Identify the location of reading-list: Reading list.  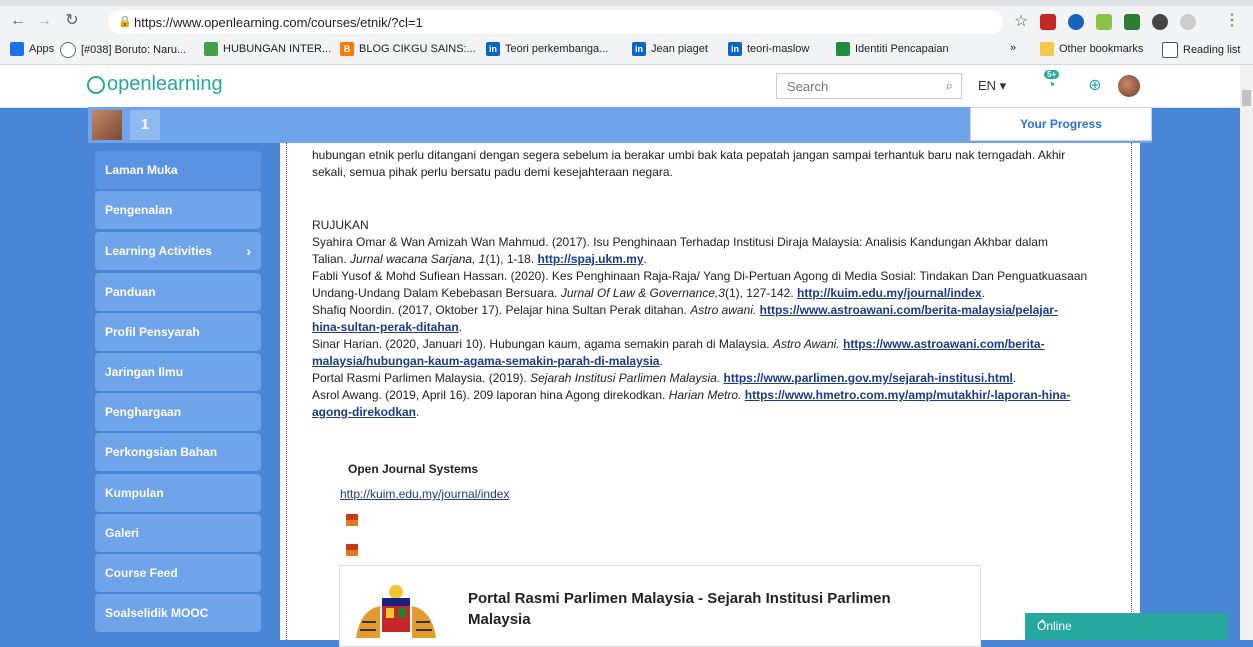
(1201, 50).